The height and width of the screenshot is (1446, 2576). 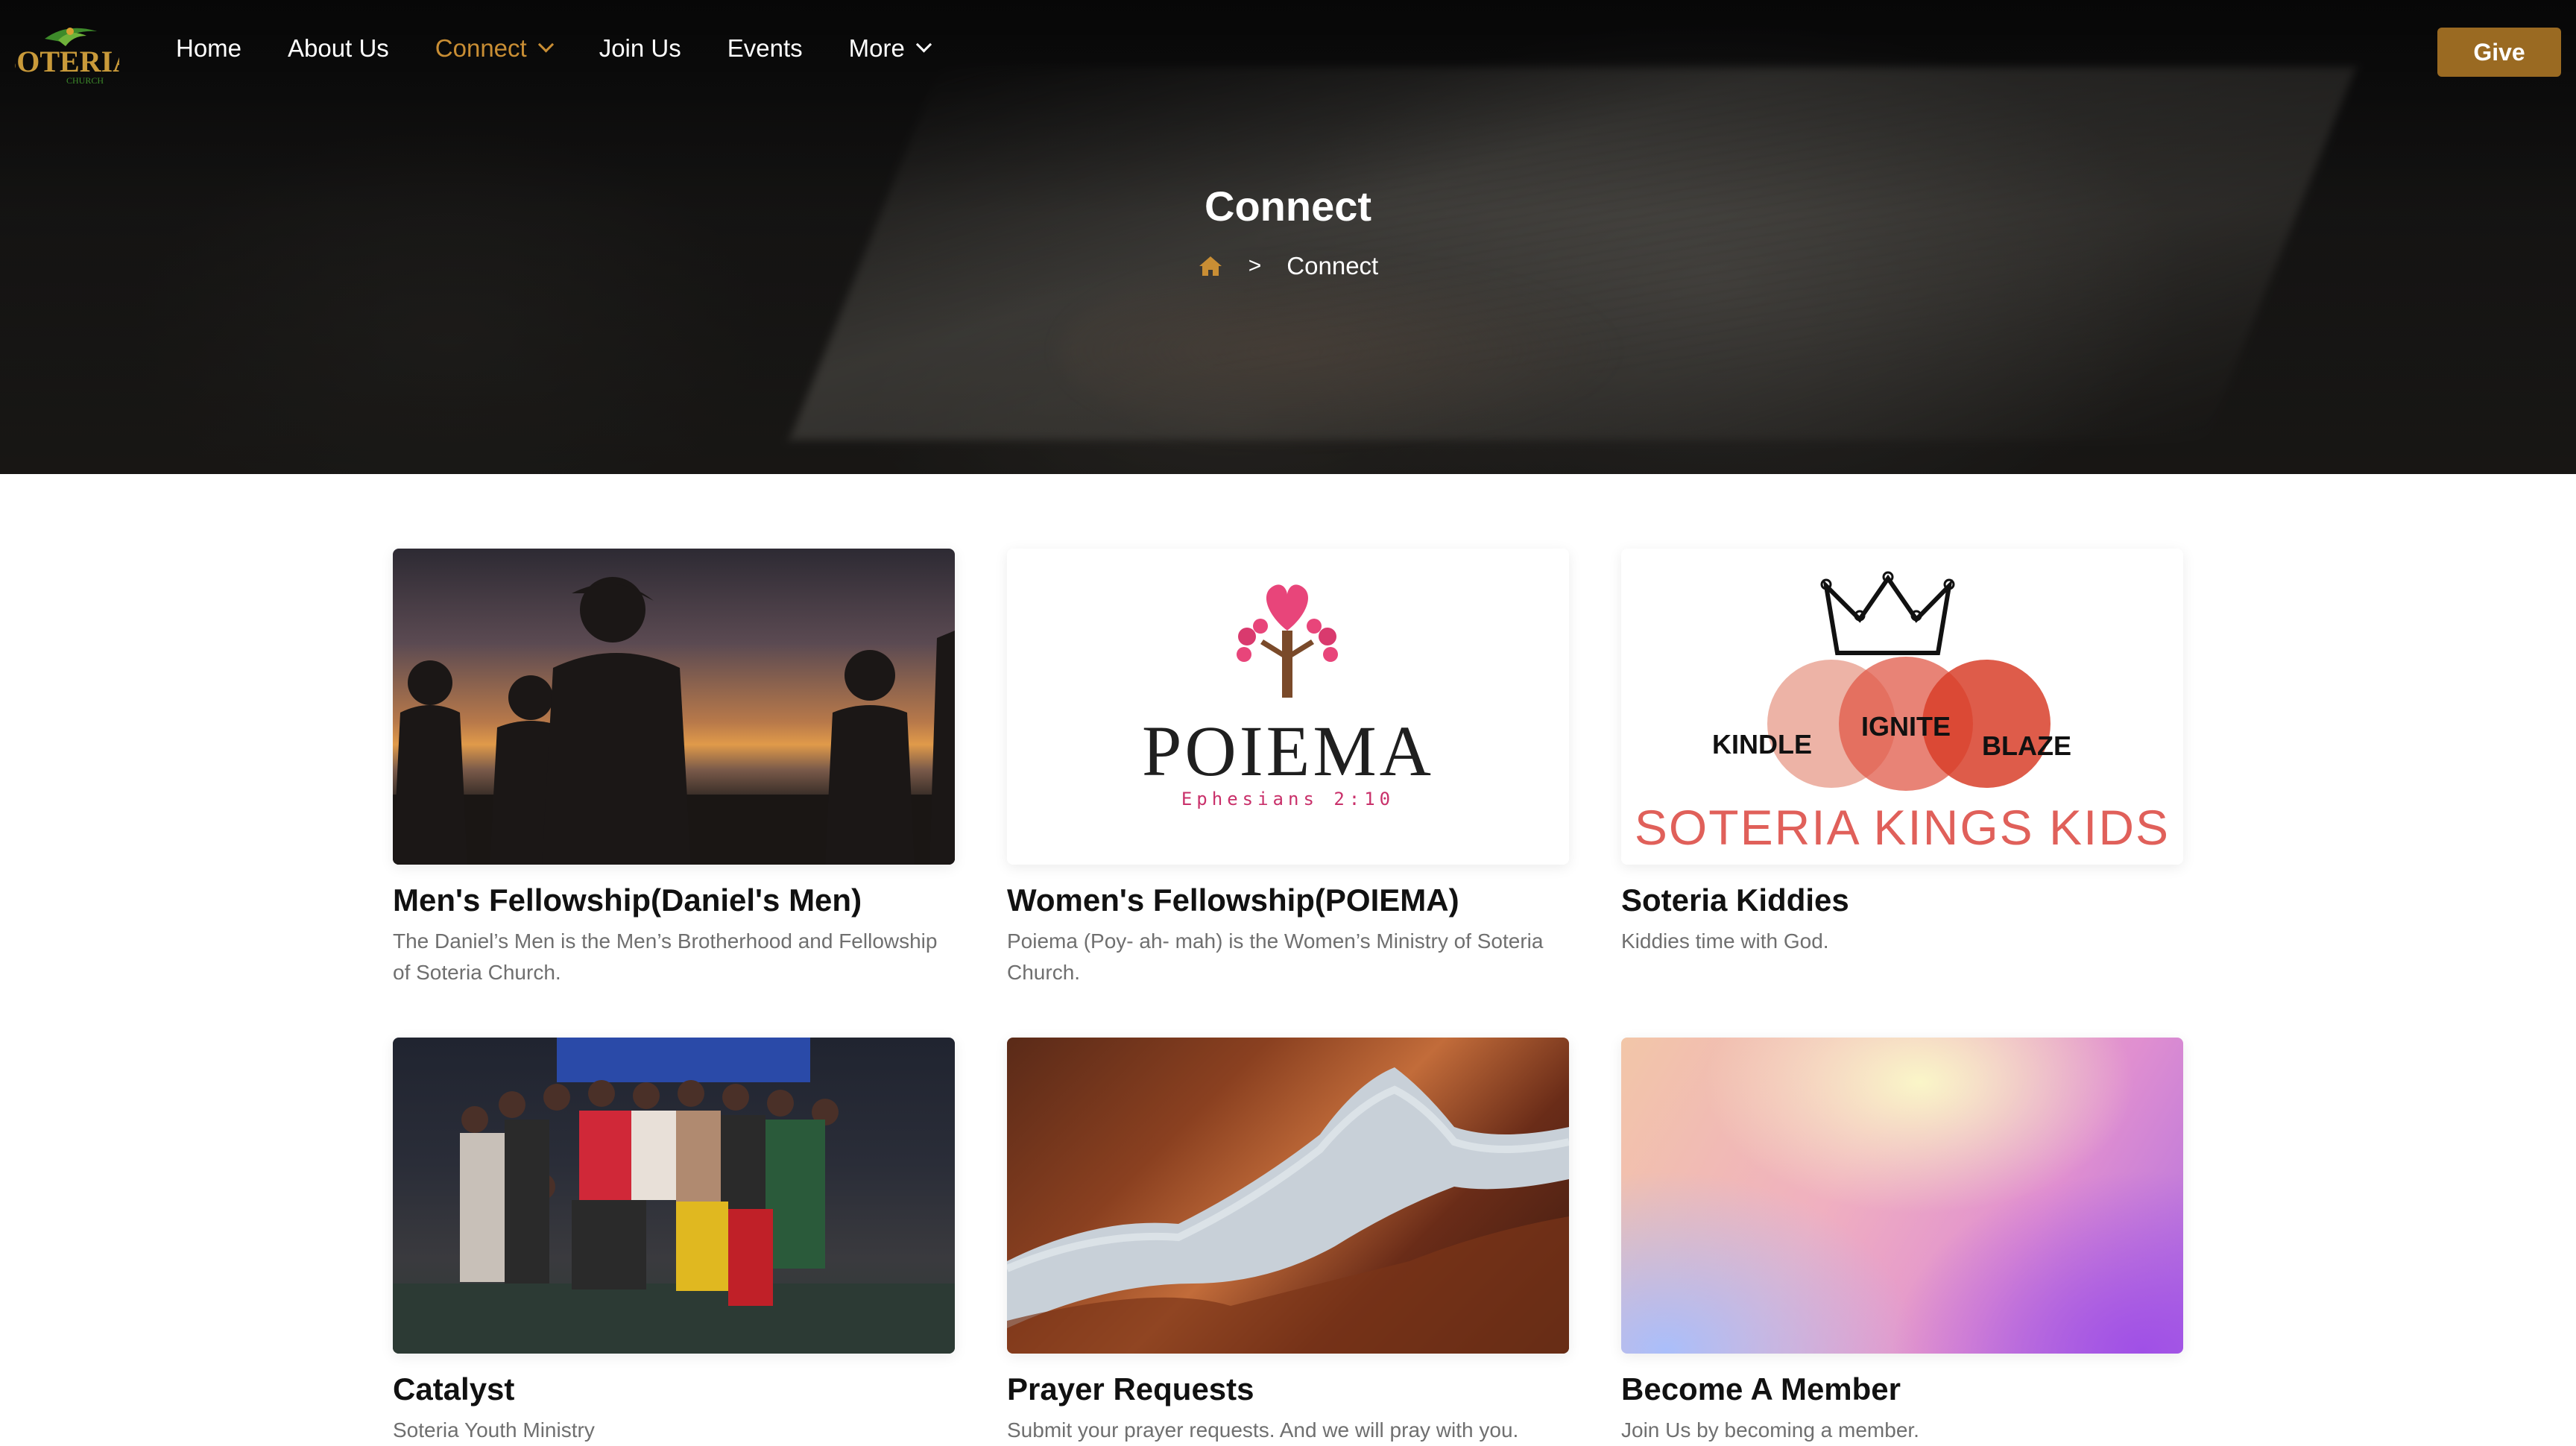 I want to click on breadcrumb: > Connect, so click(x=1288, y=266).